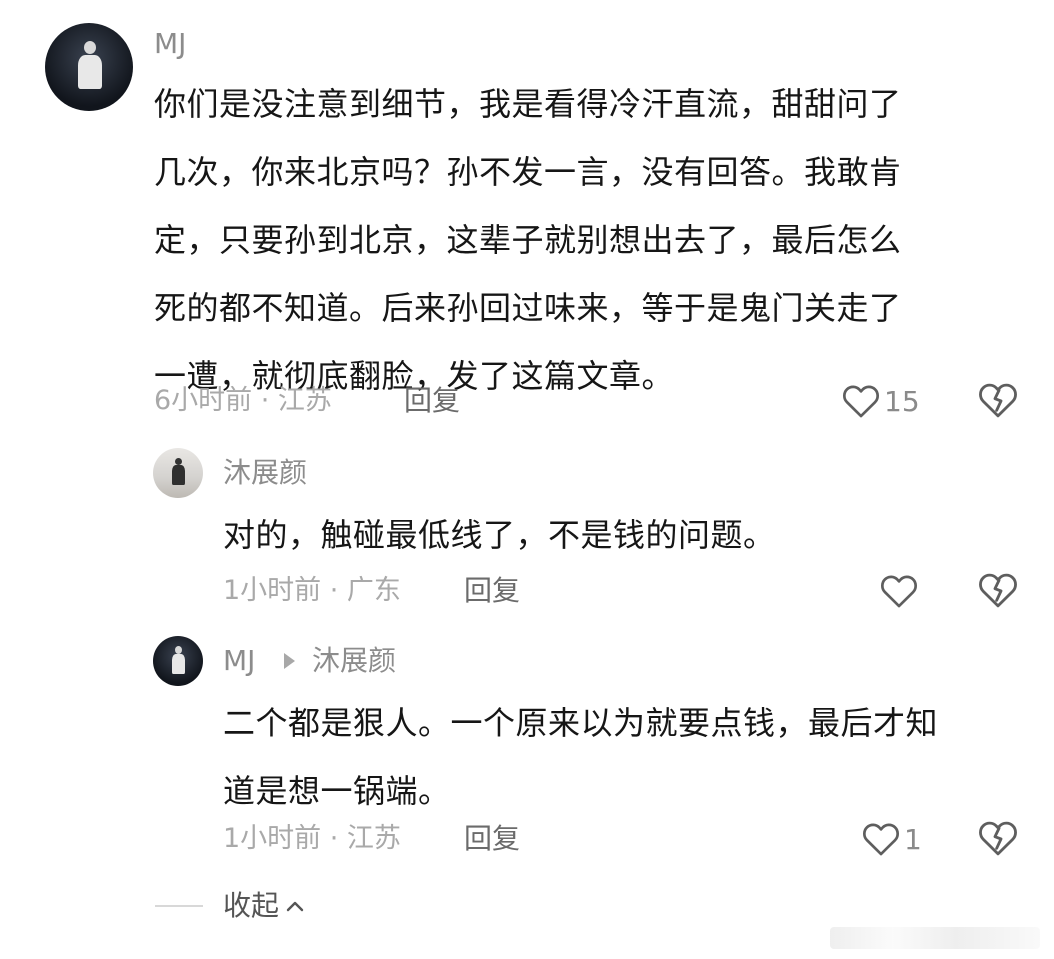  I want to click on reply-username: 沐展颜, so click(265, 473).